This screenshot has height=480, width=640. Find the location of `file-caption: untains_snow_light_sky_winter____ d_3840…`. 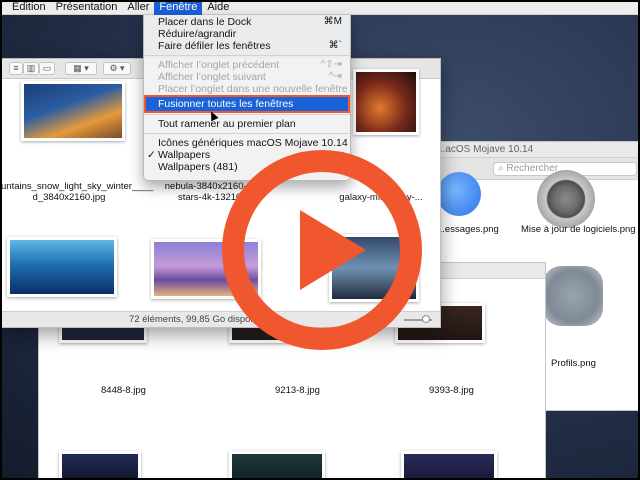

file-caption: untains_snow_light_sky_winter____ d_3840… is located at coordinates (77, 192).